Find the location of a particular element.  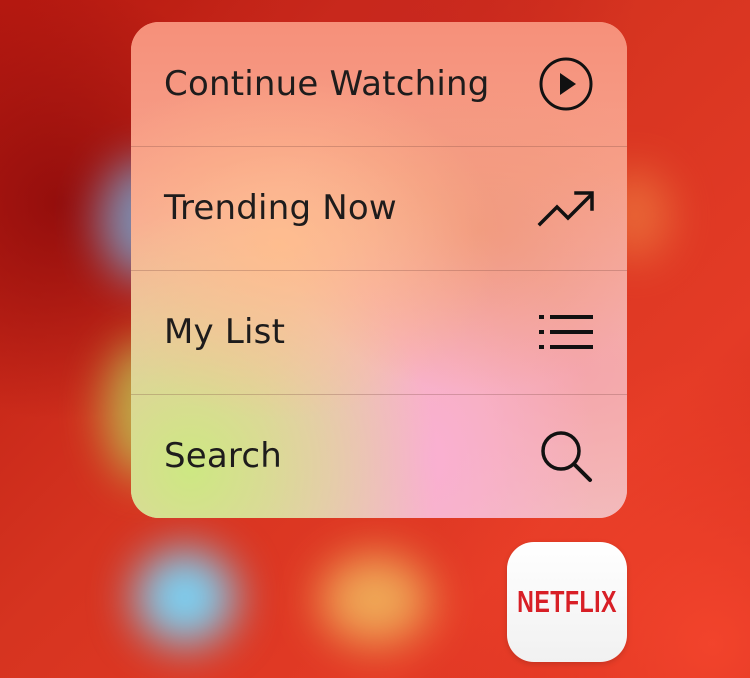

netflix-logo: NETFLIX is located at coordinates (567, 601).